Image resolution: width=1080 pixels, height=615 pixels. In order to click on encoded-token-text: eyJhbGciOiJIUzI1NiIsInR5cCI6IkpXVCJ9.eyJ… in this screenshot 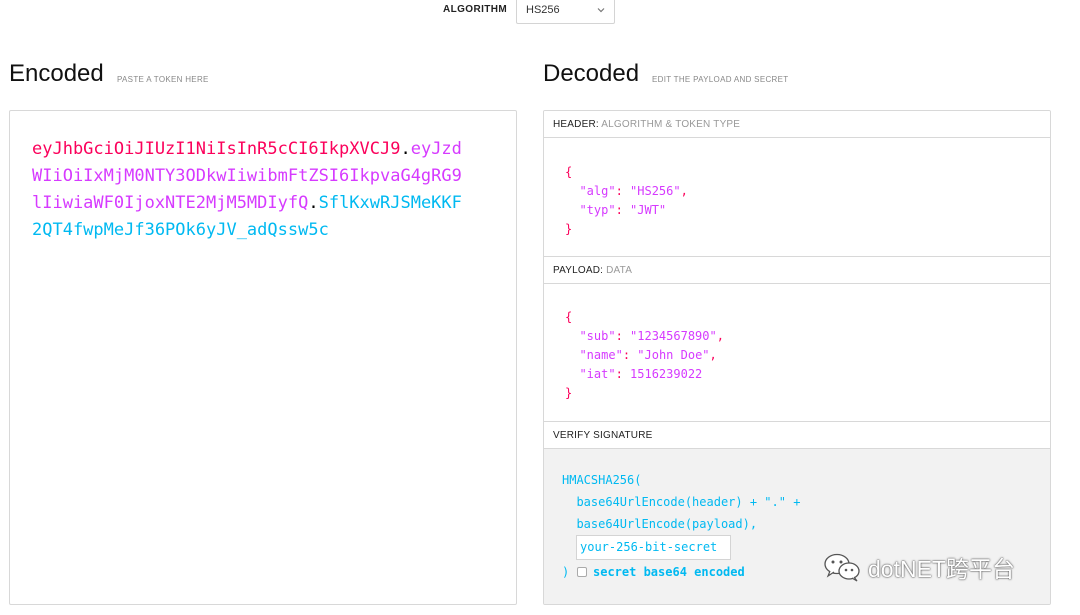, I will do `click(252, 190)`.